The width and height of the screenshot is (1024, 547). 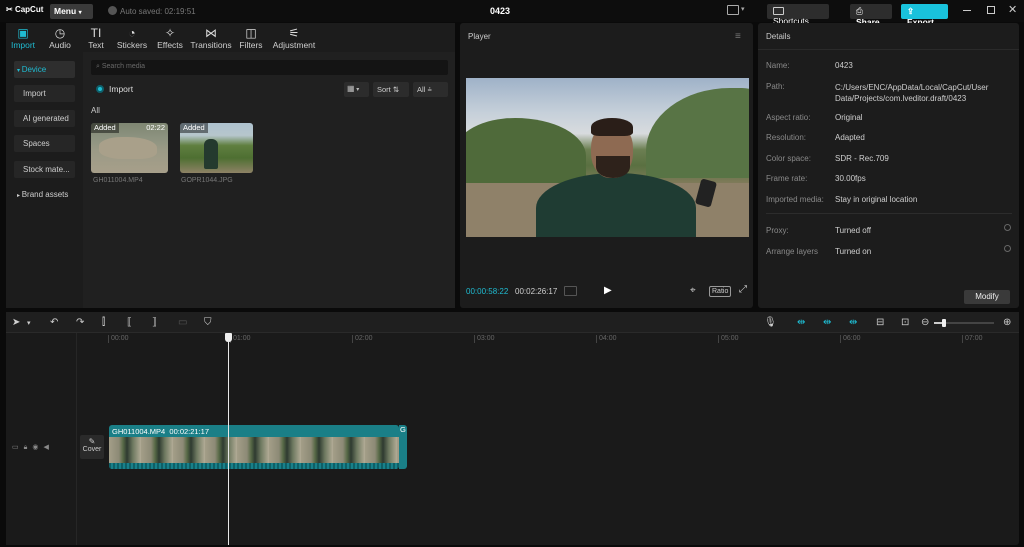 What do you see at coordinates (536, 291) in the screenshot?
I see `total-time: 00:02:26:17` at bounding box center [536, 291].